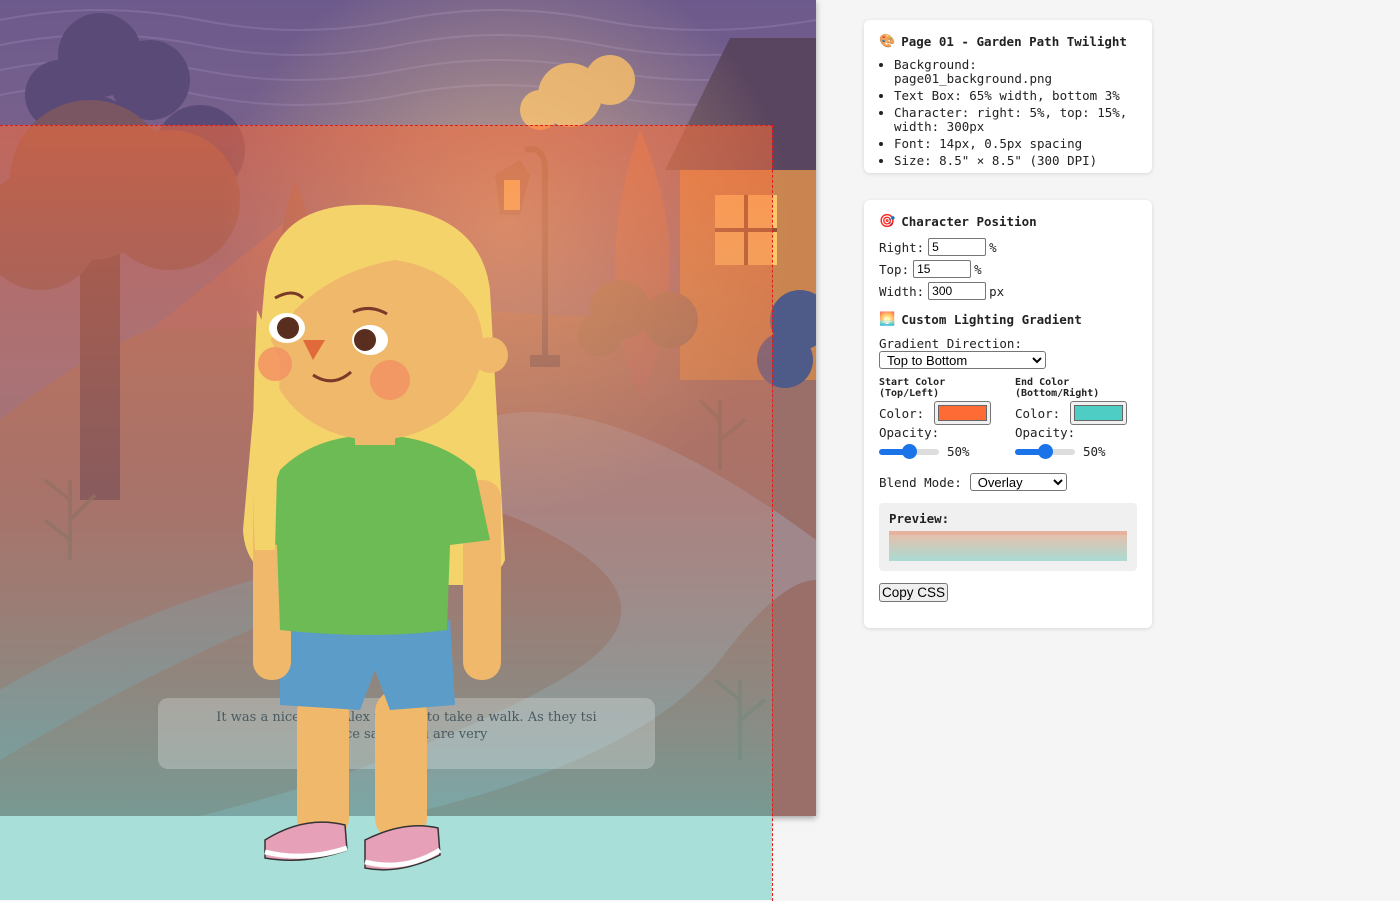  Describe the element at coordinates (887, 41) in the screenshot. I see `palette-icon: 🎨` at that location.